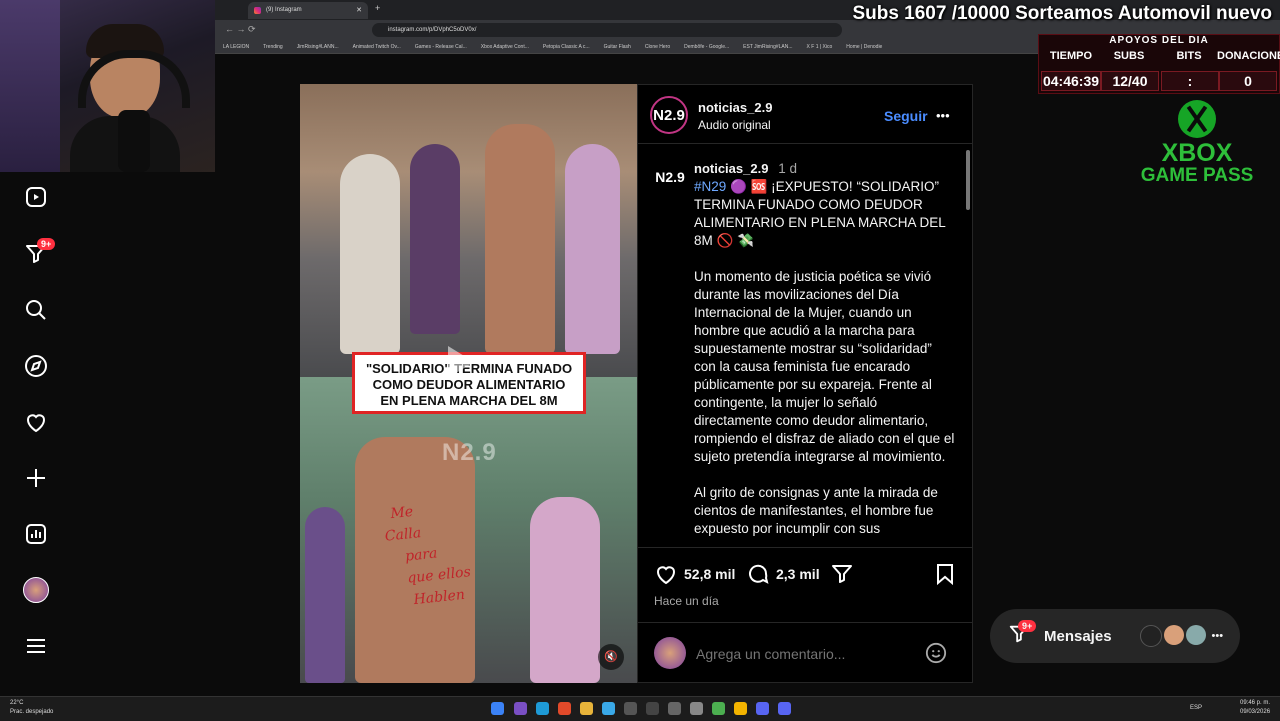 The width and height of the screenshot is (1280, 721). Describe the element at coordinates (696, 708) in the screenshot. I see `settings-icon` at that location.